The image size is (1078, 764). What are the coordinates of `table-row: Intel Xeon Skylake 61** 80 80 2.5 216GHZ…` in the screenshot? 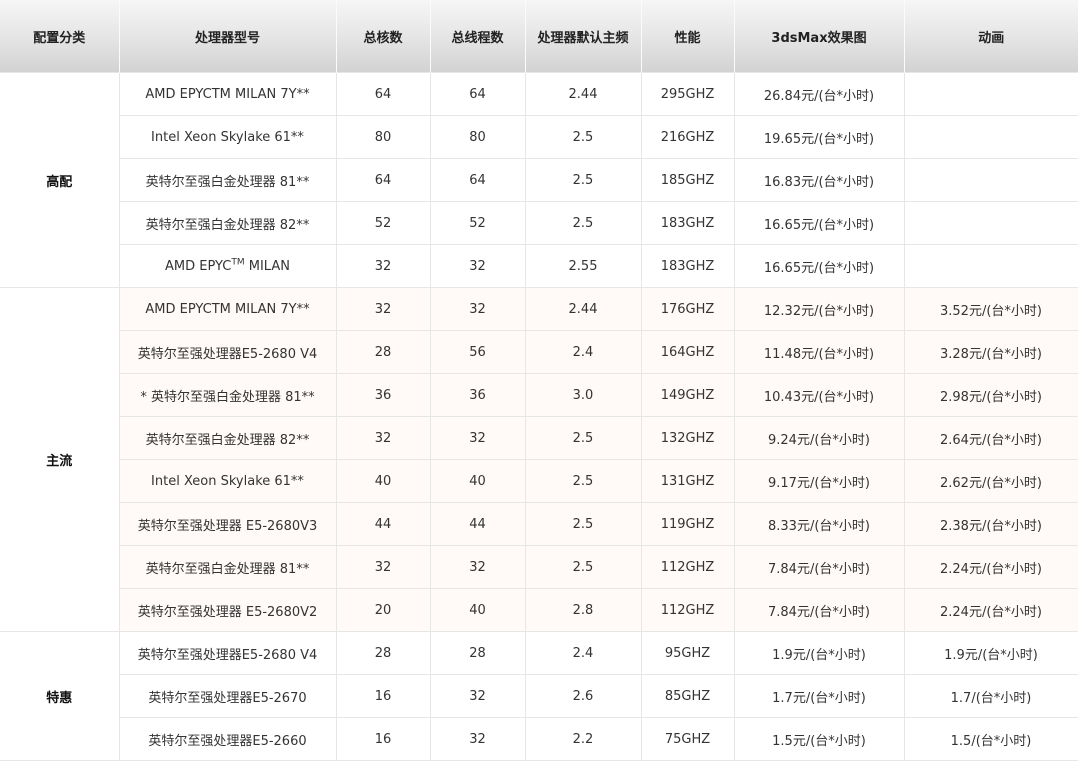 It's located at (539, 137).